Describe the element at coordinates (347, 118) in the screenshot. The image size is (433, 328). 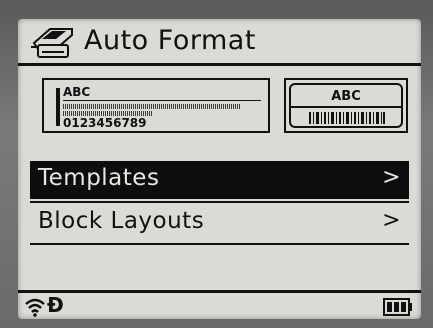
I see `barcode-icon` at that location.